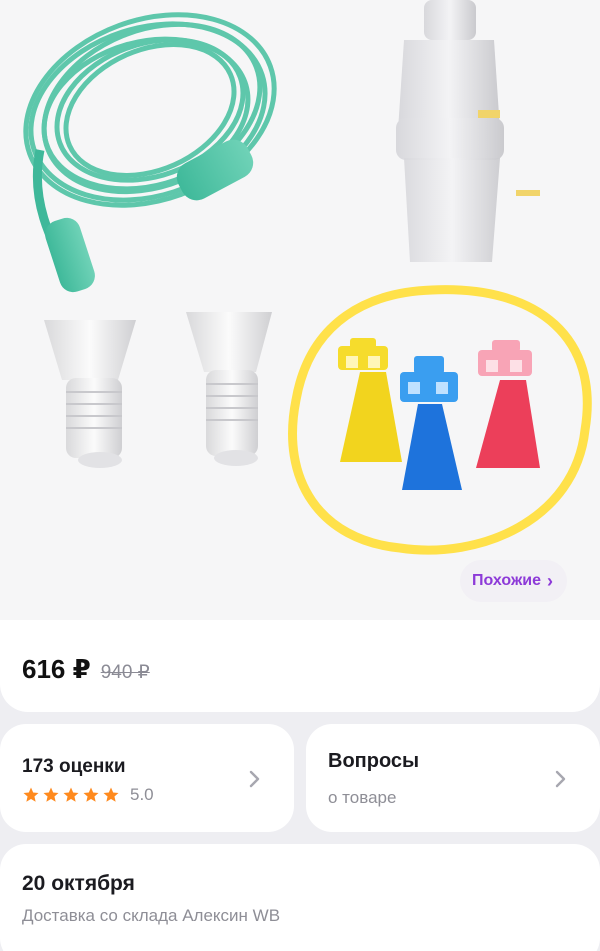  What do you see at coordinates (147, 778) in the screenshot?
I see `rating-tile: 173 оценки` at bounding box center [147, 778].